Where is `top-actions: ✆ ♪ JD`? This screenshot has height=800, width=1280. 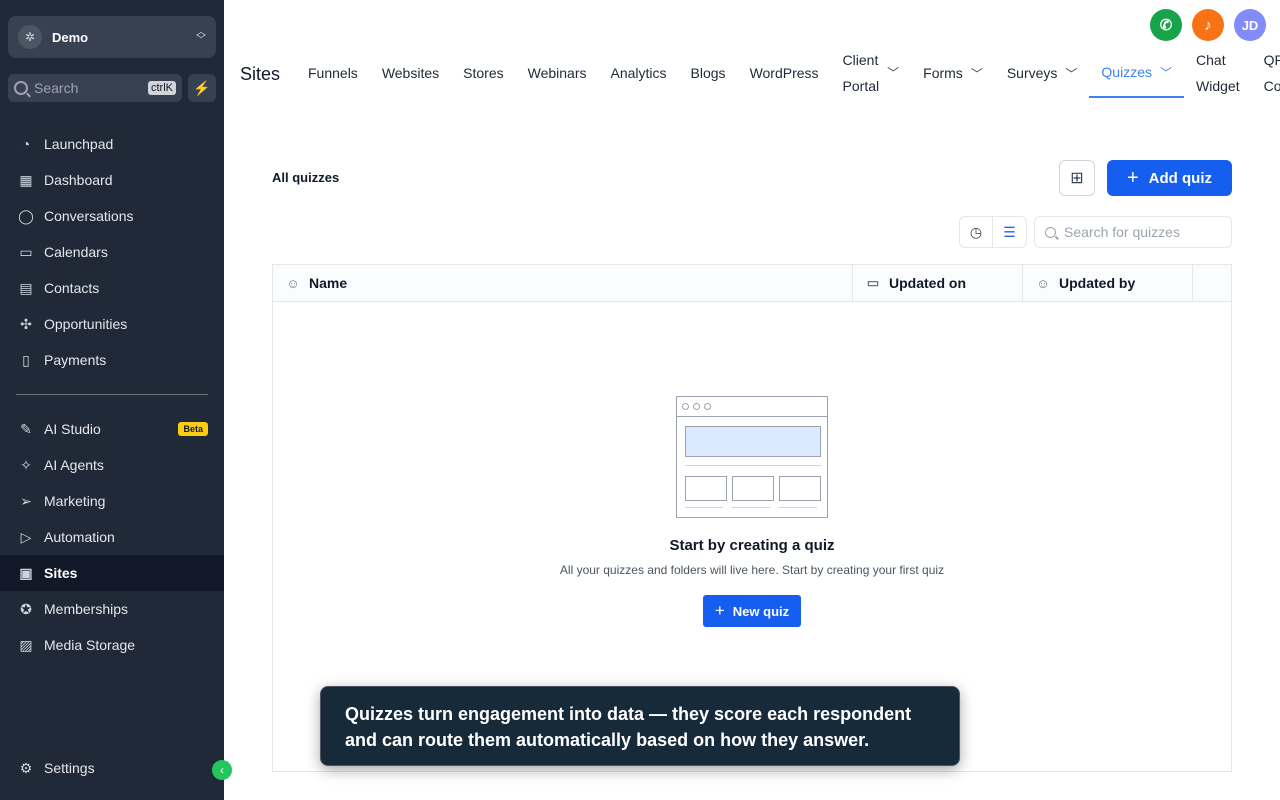 top-actions: ✆ ♪ JD is located at coordinates (1208, 25).